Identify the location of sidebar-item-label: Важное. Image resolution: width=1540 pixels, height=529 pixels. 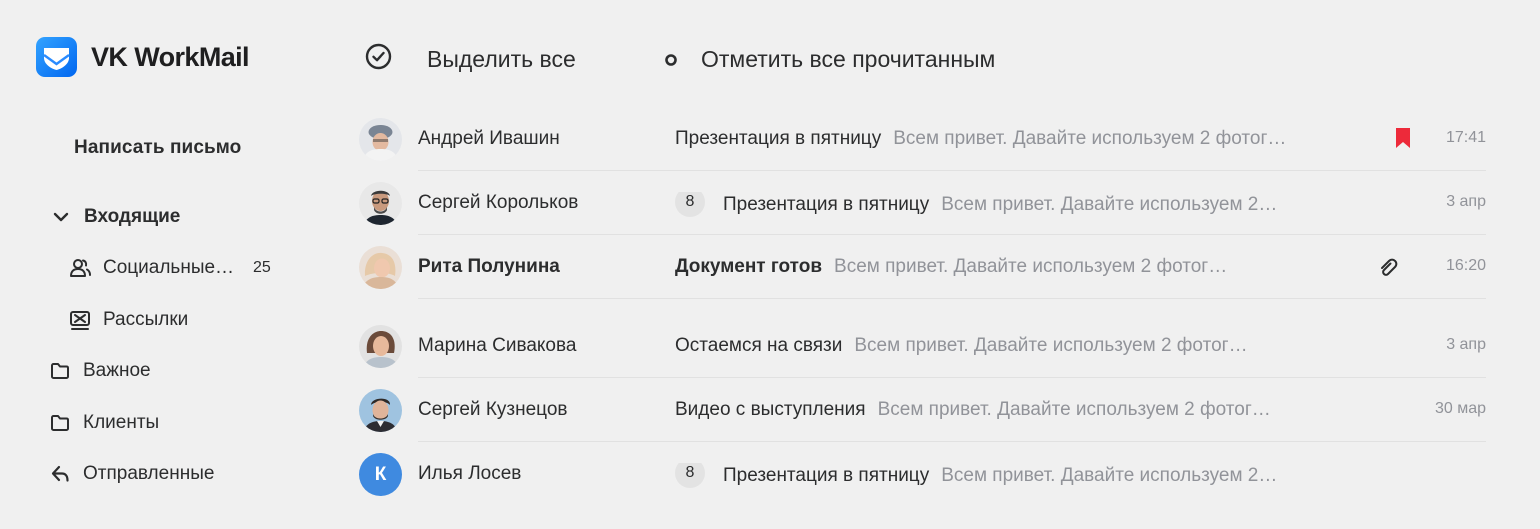
(117, 370).